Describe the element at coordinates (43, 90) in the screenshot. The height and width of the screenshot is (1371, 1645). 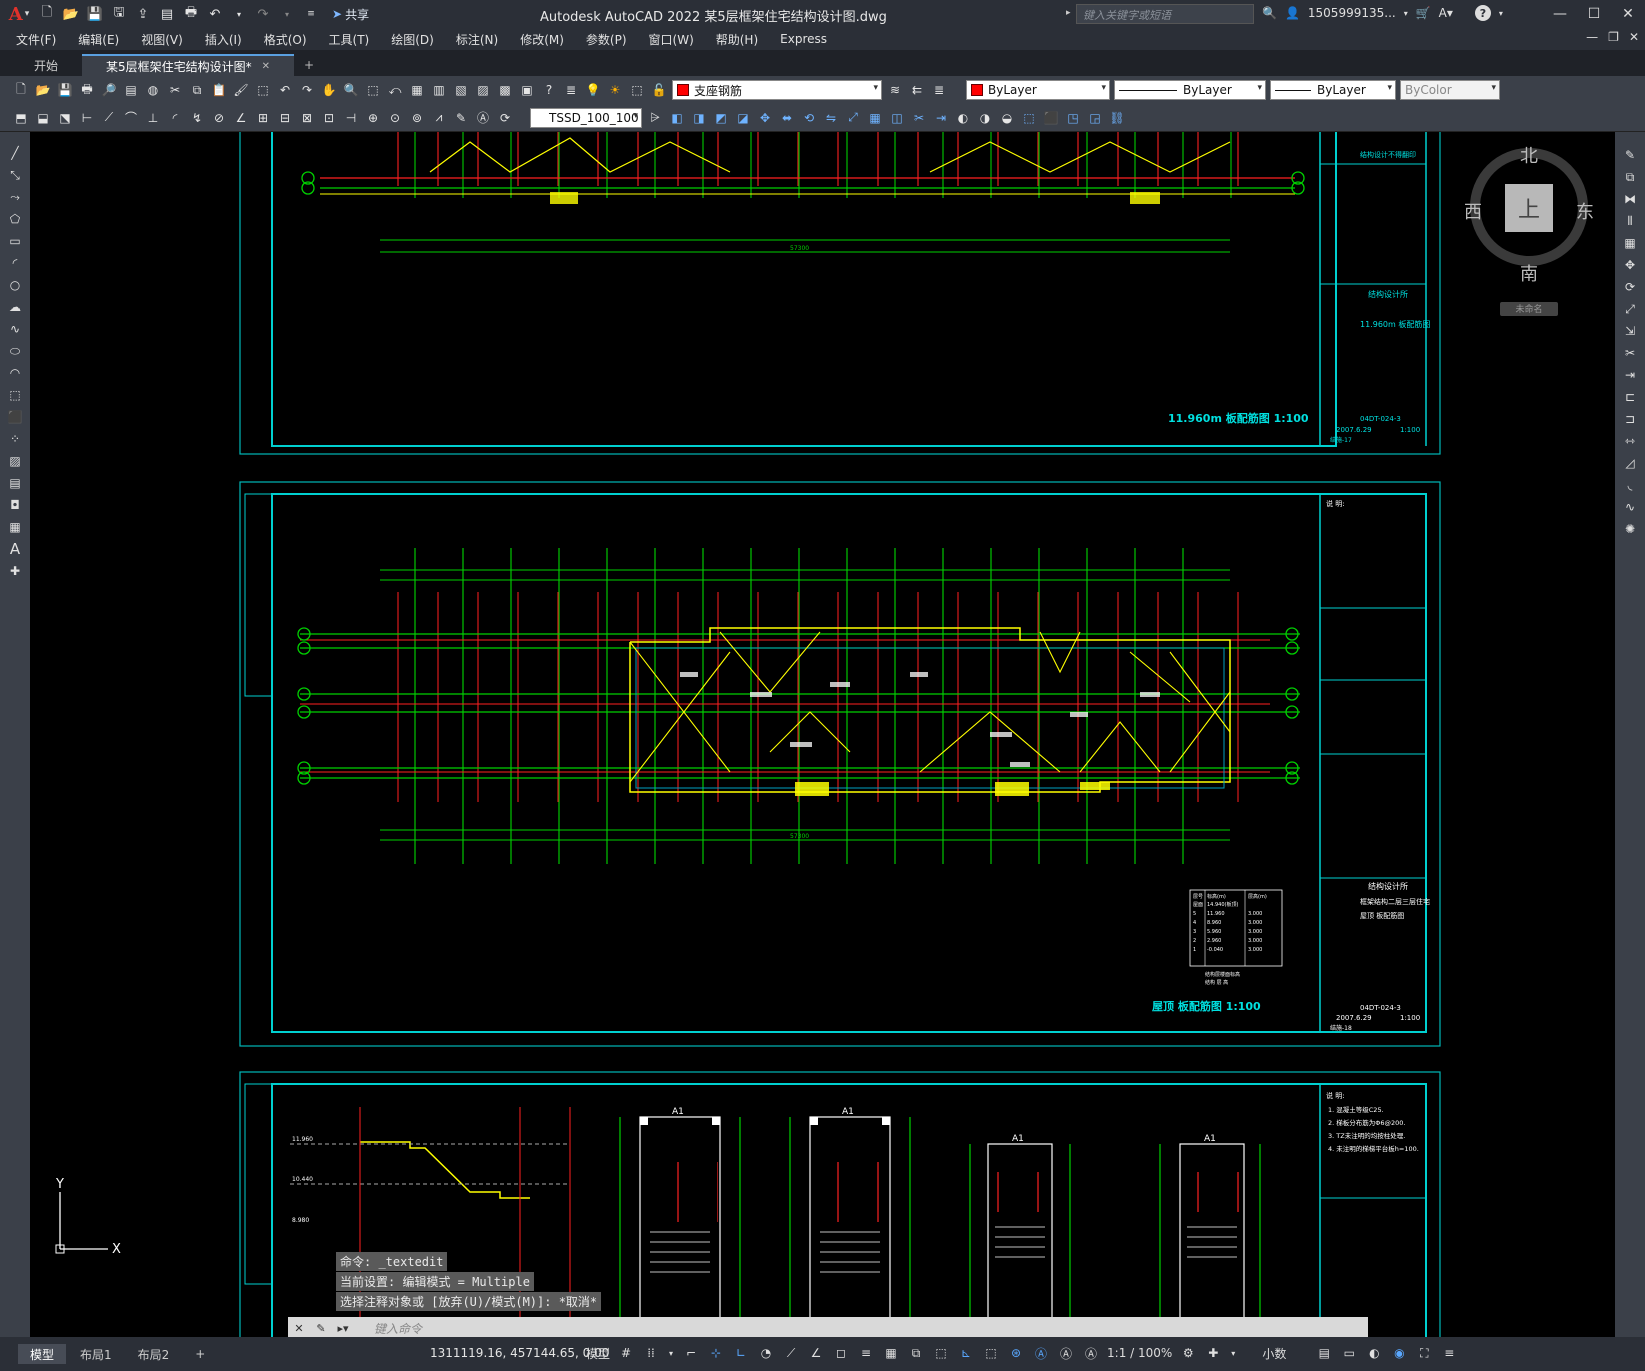
I see `open-icon: 📂` at that location.